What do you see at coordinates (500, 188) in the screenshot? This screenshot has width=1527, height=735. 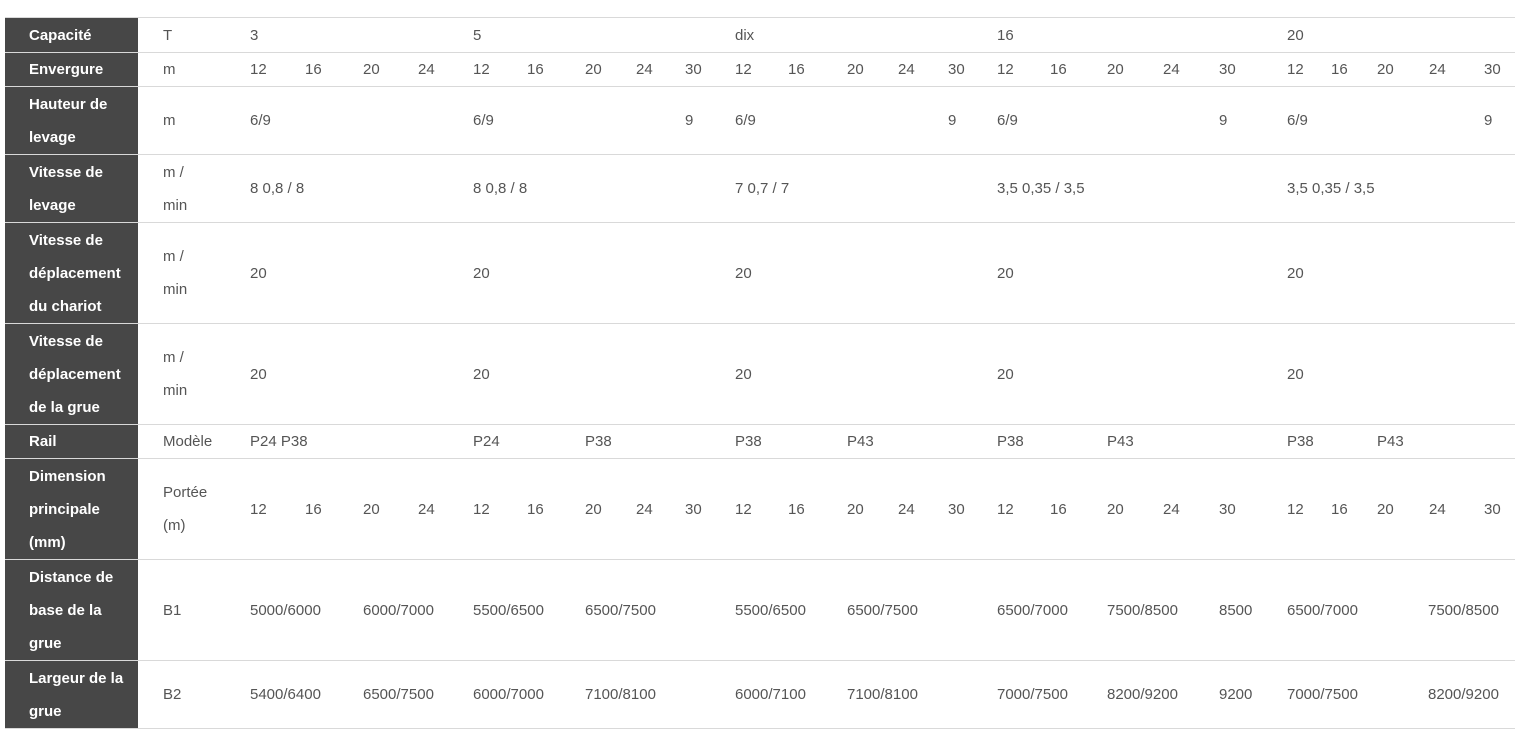 I see `table-cell: 8 0,8 / 8` at bounding box center [500, 188].